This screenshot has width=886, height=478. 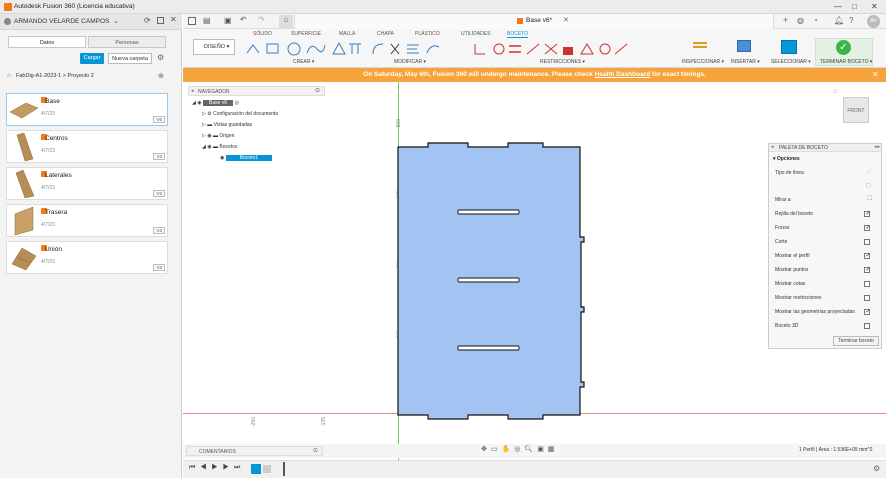 What do you see at coordinates (839, 20) in the screenshot?
I see `notifications-icon: 🔔︎` at bounding box center [839, 20].